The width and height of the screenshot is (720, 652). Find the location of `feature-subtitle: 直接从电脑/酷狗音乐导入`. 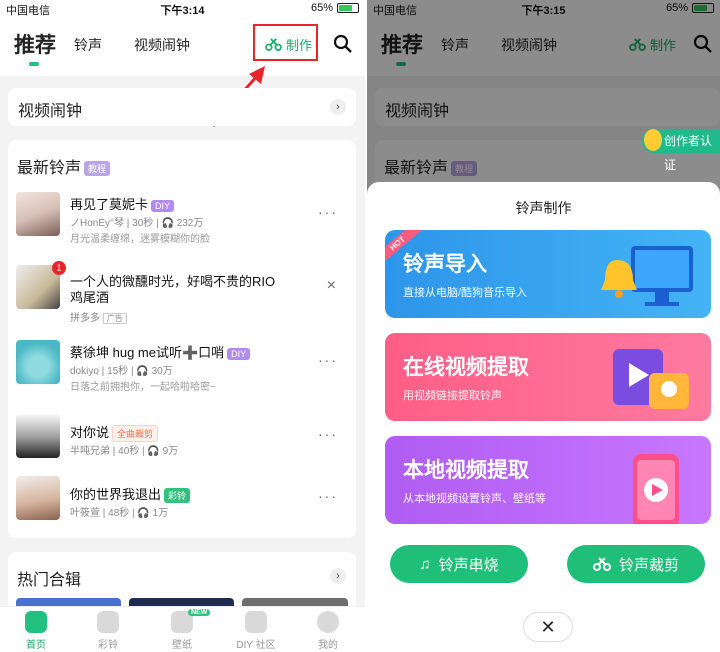

feature-subtitle: 直接从电脑/酷狗音乐导入 is located at coordinates (465, 293).